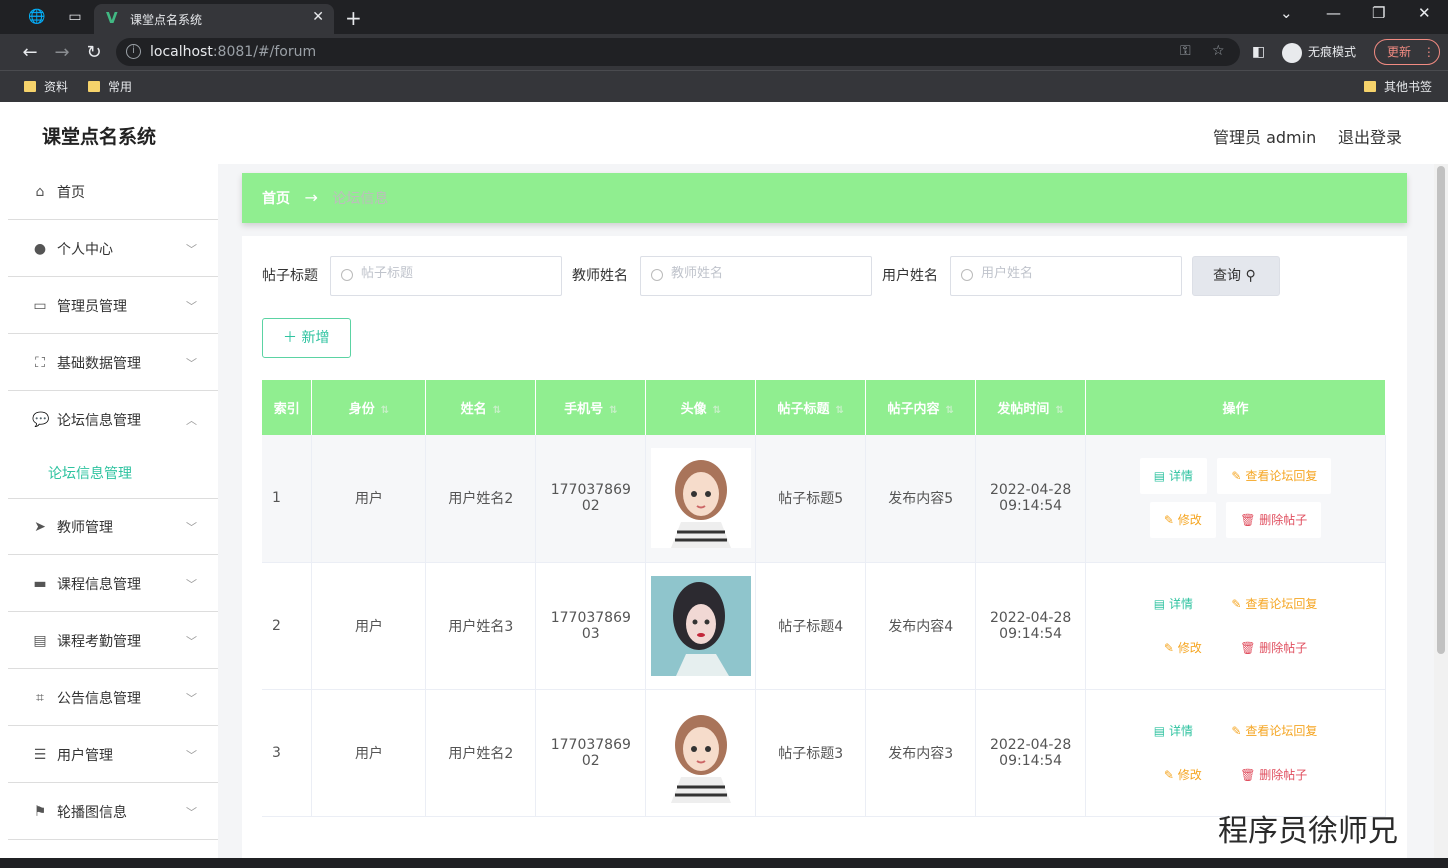 This screenshot has height=868, width=1448. What do you see at coordinates (1333, 13) in the screenshot?
I see `minimize-icon: —` at bounding box center [1333, 13].